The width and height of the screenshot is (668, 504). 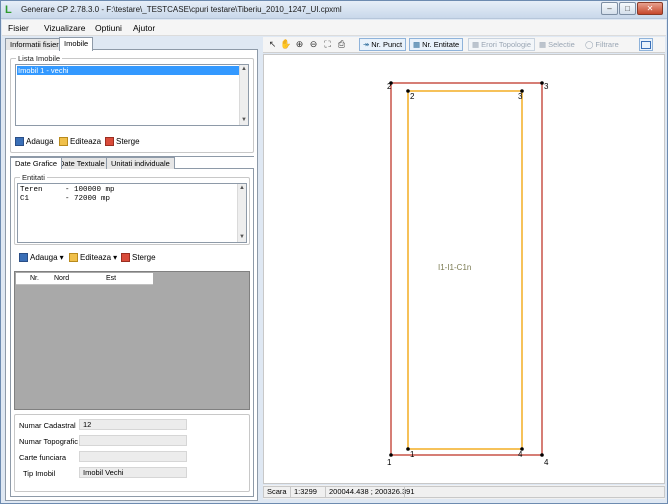 I want to click on inner-point-label: 3, so click(x=520, y=96).